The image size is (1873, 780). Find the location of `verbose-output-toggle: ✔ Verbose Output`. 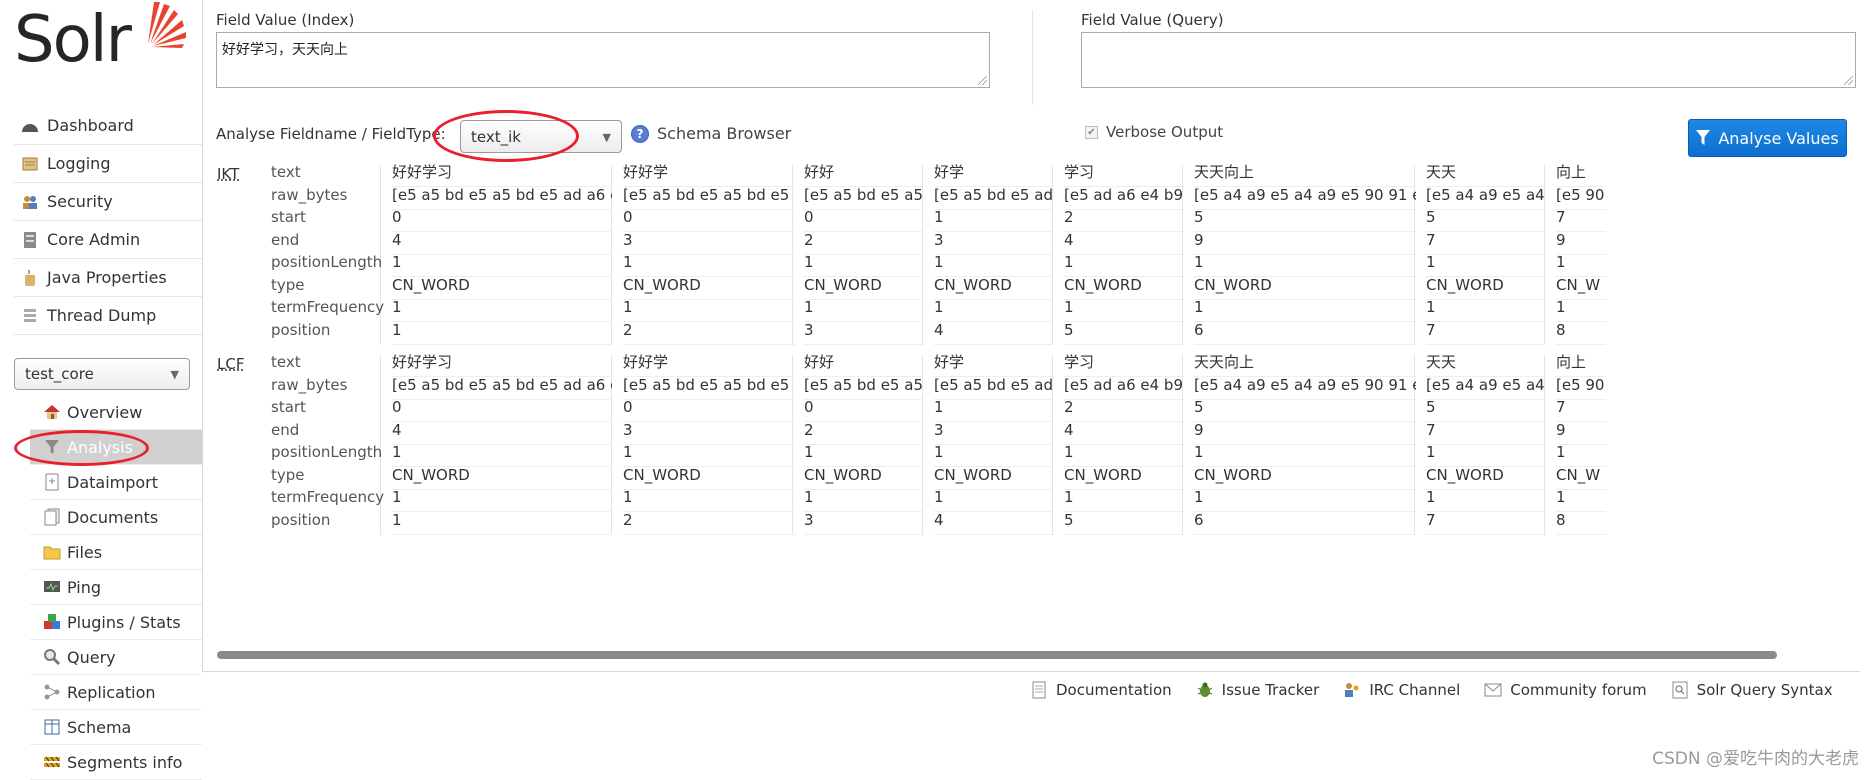

verbose-output-toggle: ✔ Verbose Output is located at coordinates (1154, 132).